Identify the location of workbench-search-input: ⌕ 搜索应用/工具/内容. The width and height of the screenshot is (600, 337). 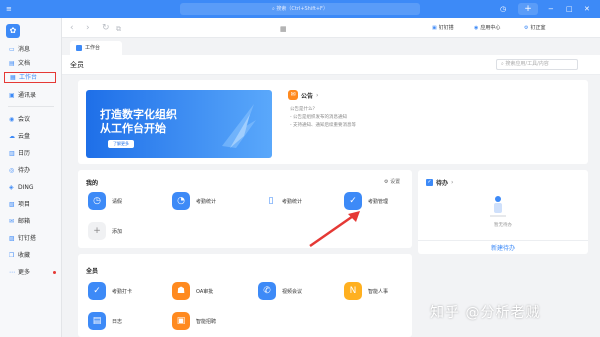
(537, 64).